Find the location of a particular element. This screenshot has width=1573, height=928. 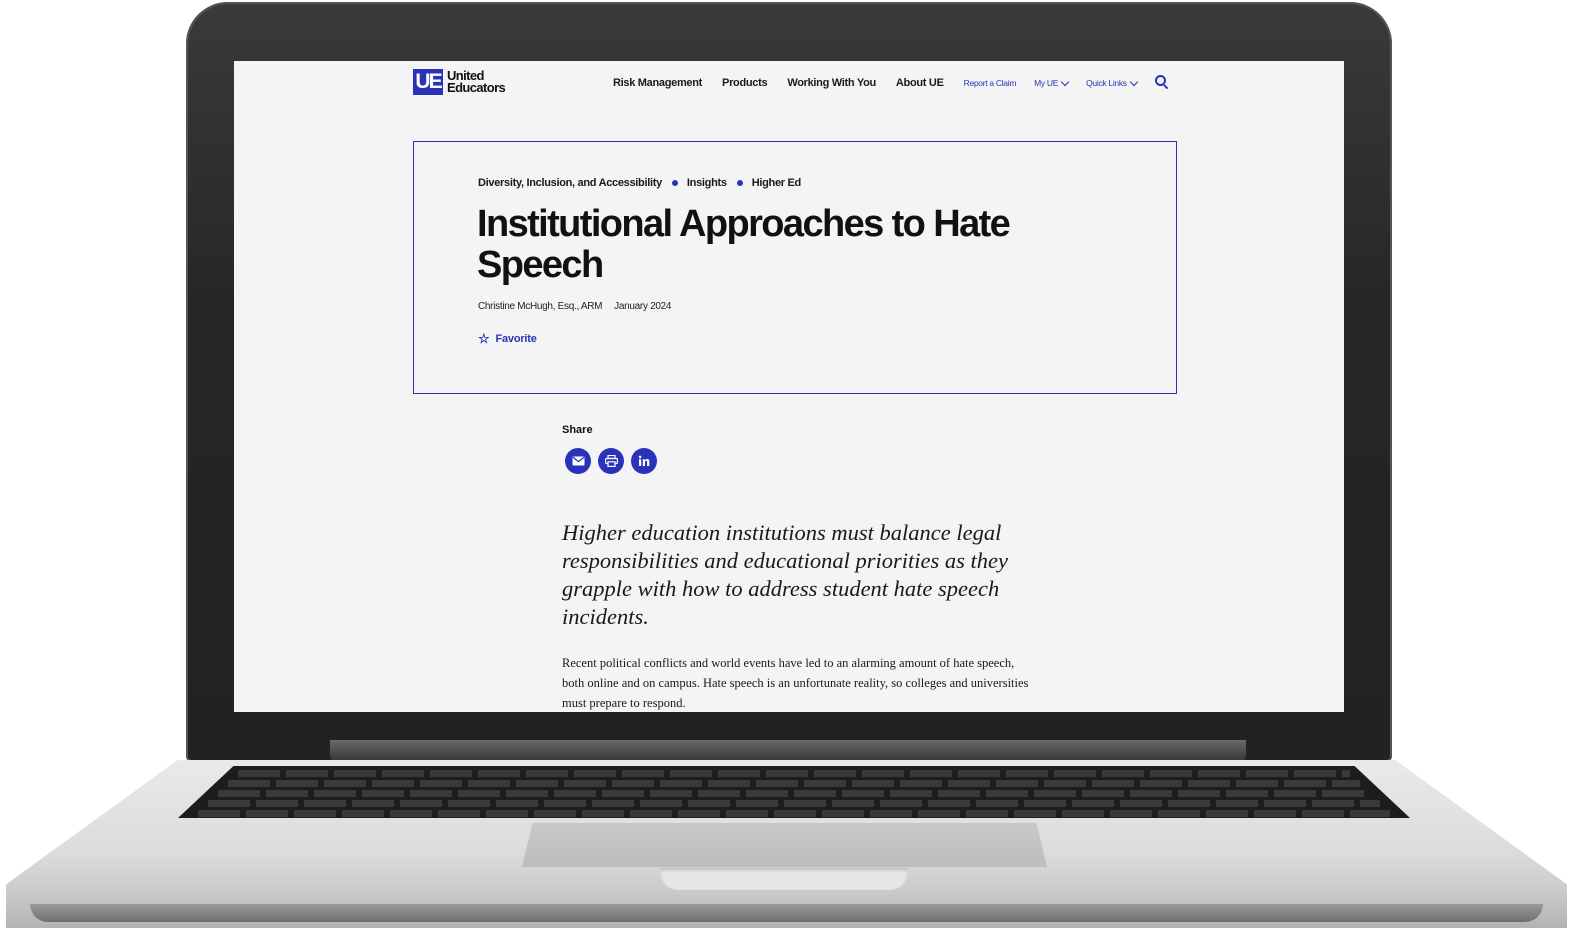

nav-about-ue: About UE is located at coordinates (920, 83).